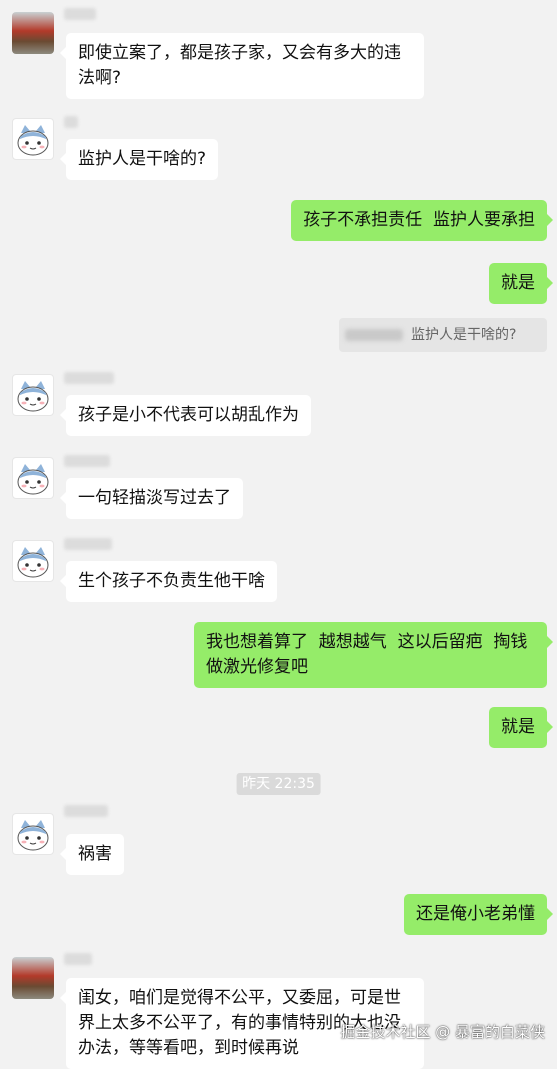  Describe the element at coordinates (92, 854) in the screenshot. I see `message-bubble: 祸害` at that location.